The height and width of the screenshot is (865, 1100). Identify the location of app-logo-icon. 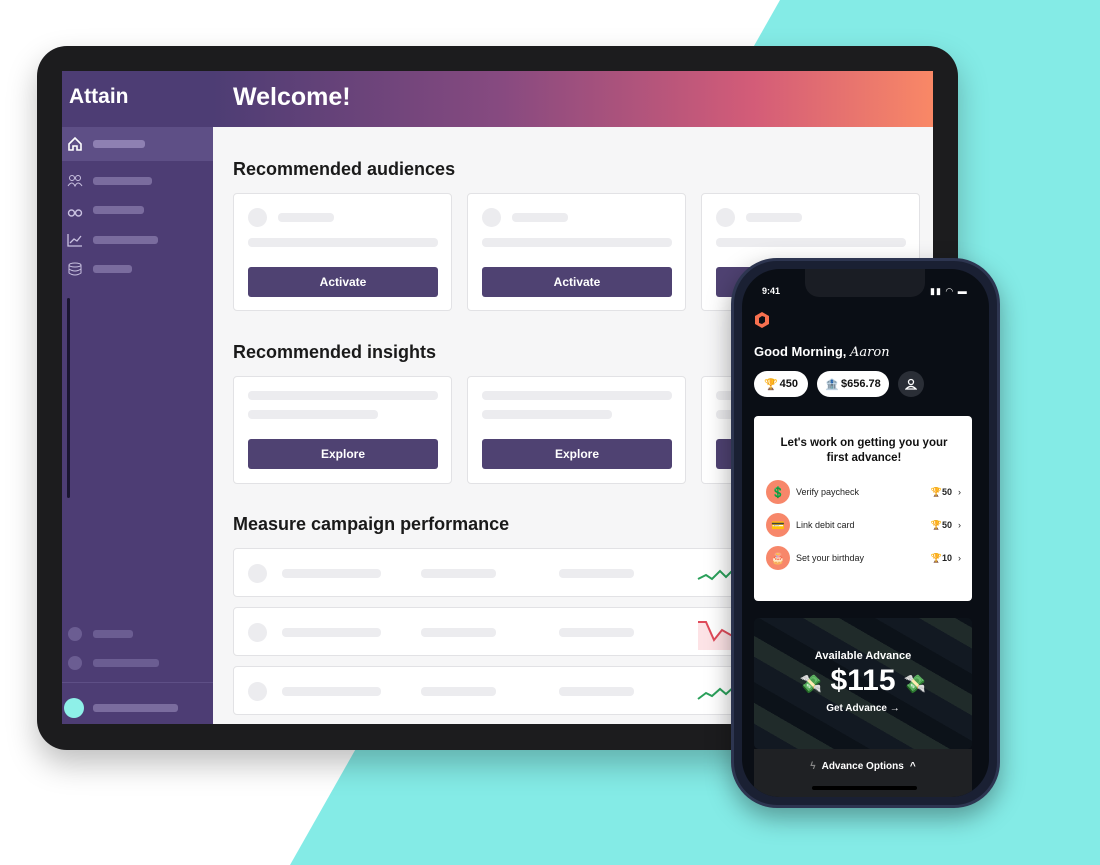
(762, 320).